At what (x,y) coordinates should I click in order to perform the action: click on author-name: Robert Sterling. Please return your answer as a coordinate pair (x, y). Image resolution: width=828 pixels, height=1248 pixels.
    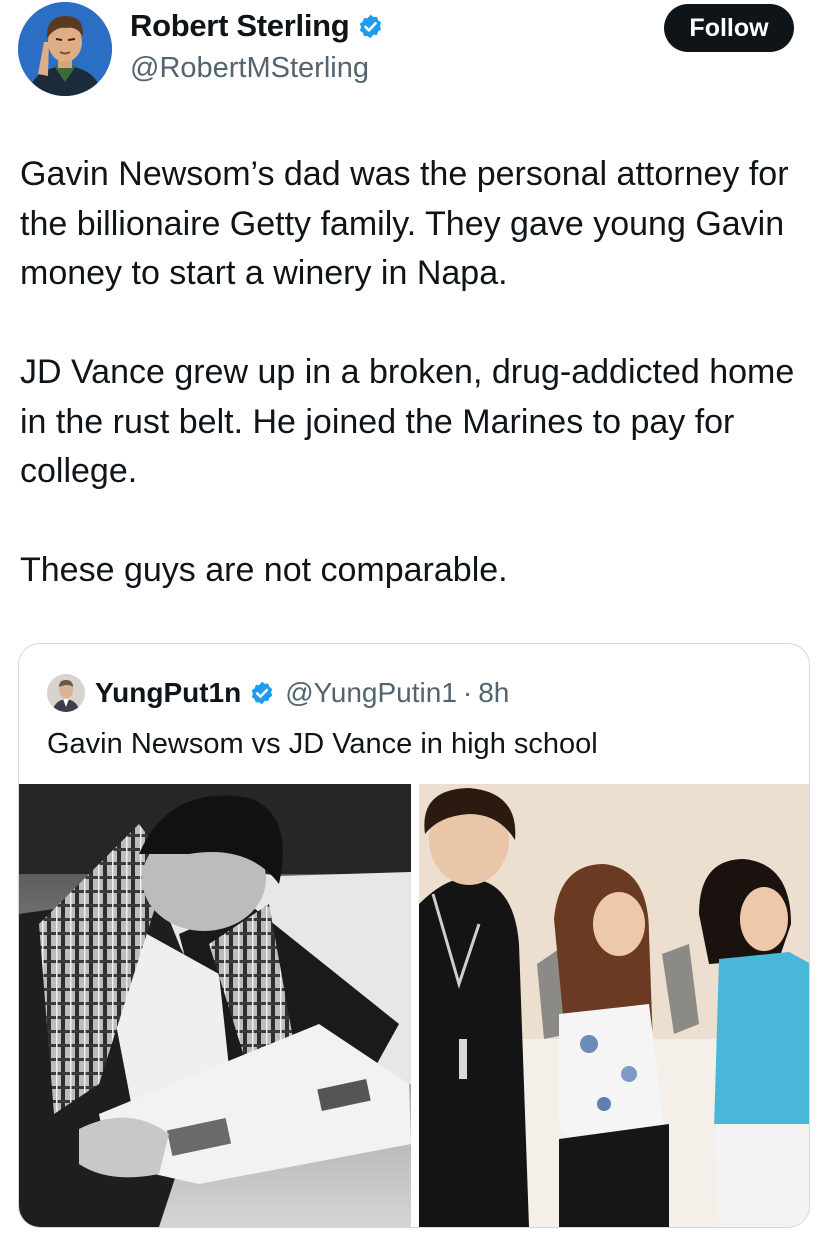
    Looking at the image, I should click on (240, 26).